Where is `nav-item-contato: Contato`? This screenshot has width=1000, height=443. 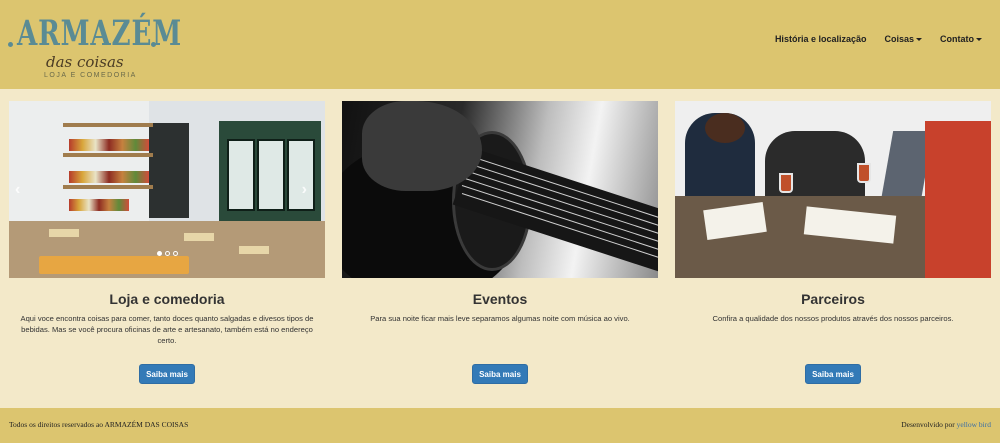 nav-item-contato: Contato is located at coordinates (961, 39).